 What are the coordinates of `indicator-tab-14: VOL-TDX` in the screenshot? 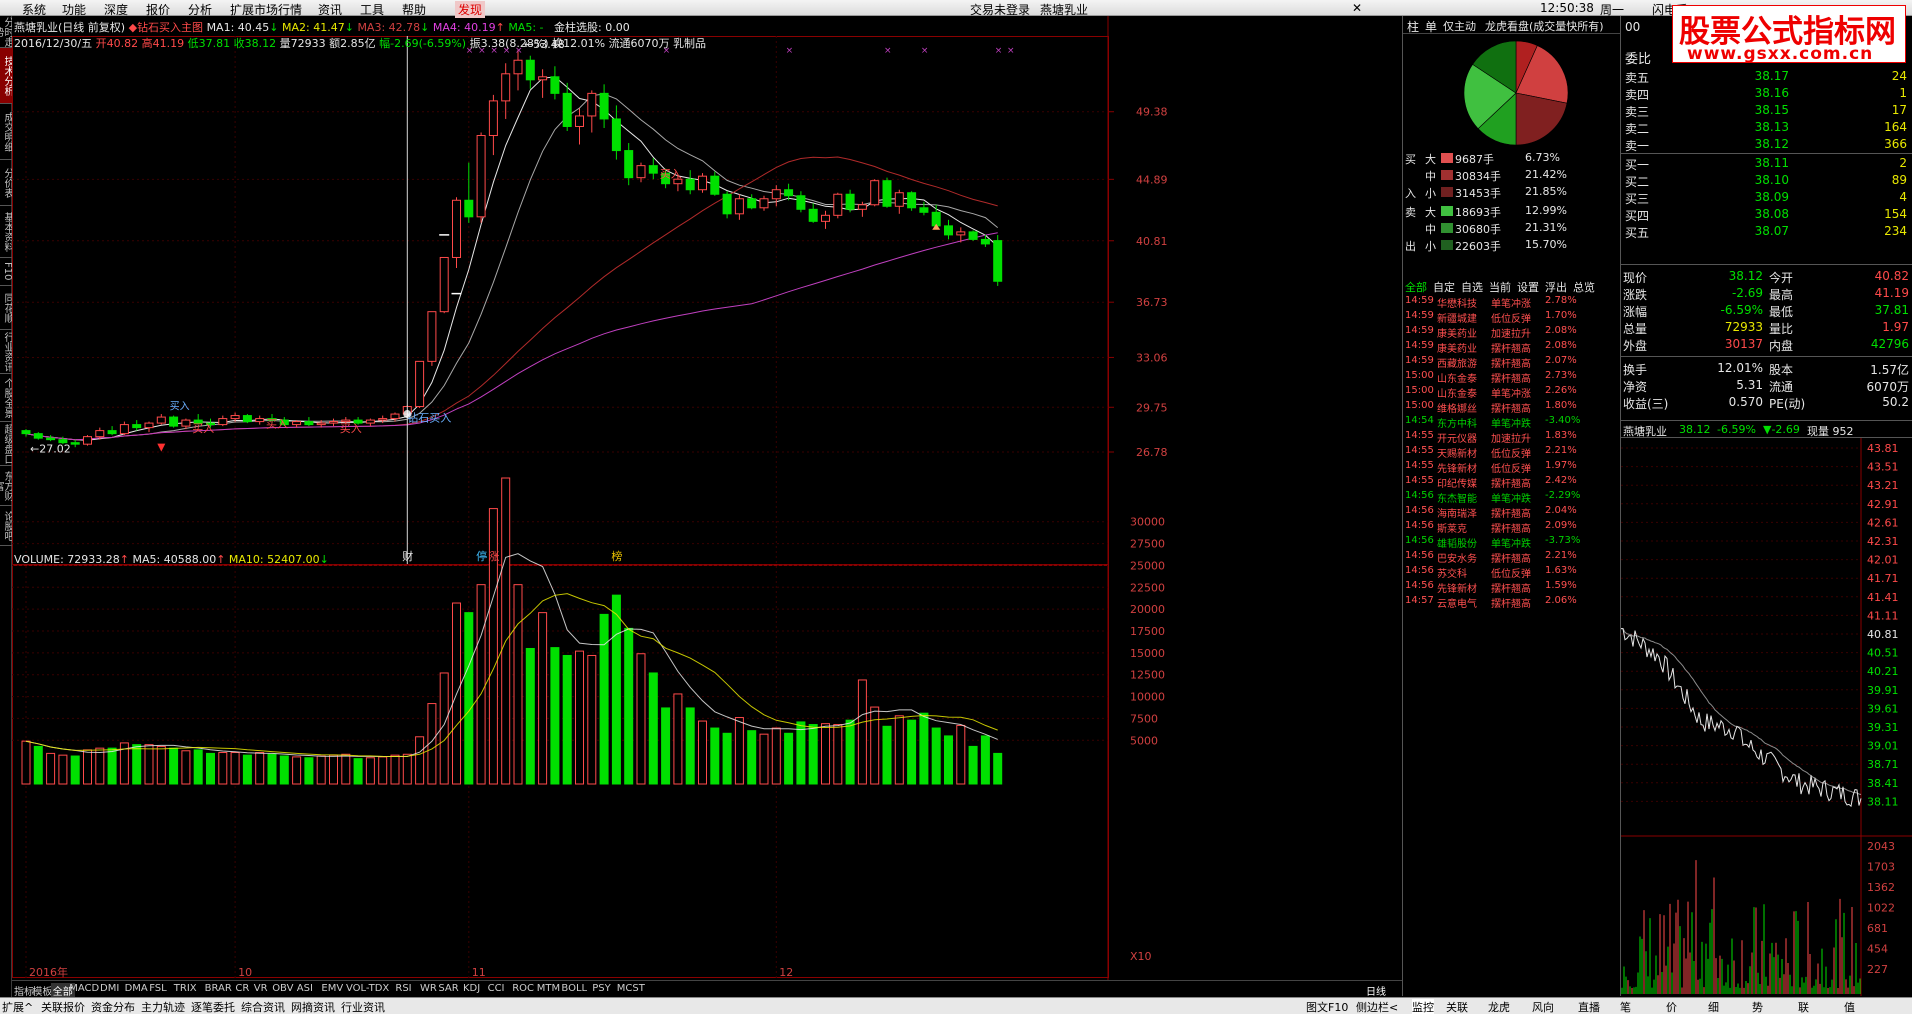 It's located at (367, 988).